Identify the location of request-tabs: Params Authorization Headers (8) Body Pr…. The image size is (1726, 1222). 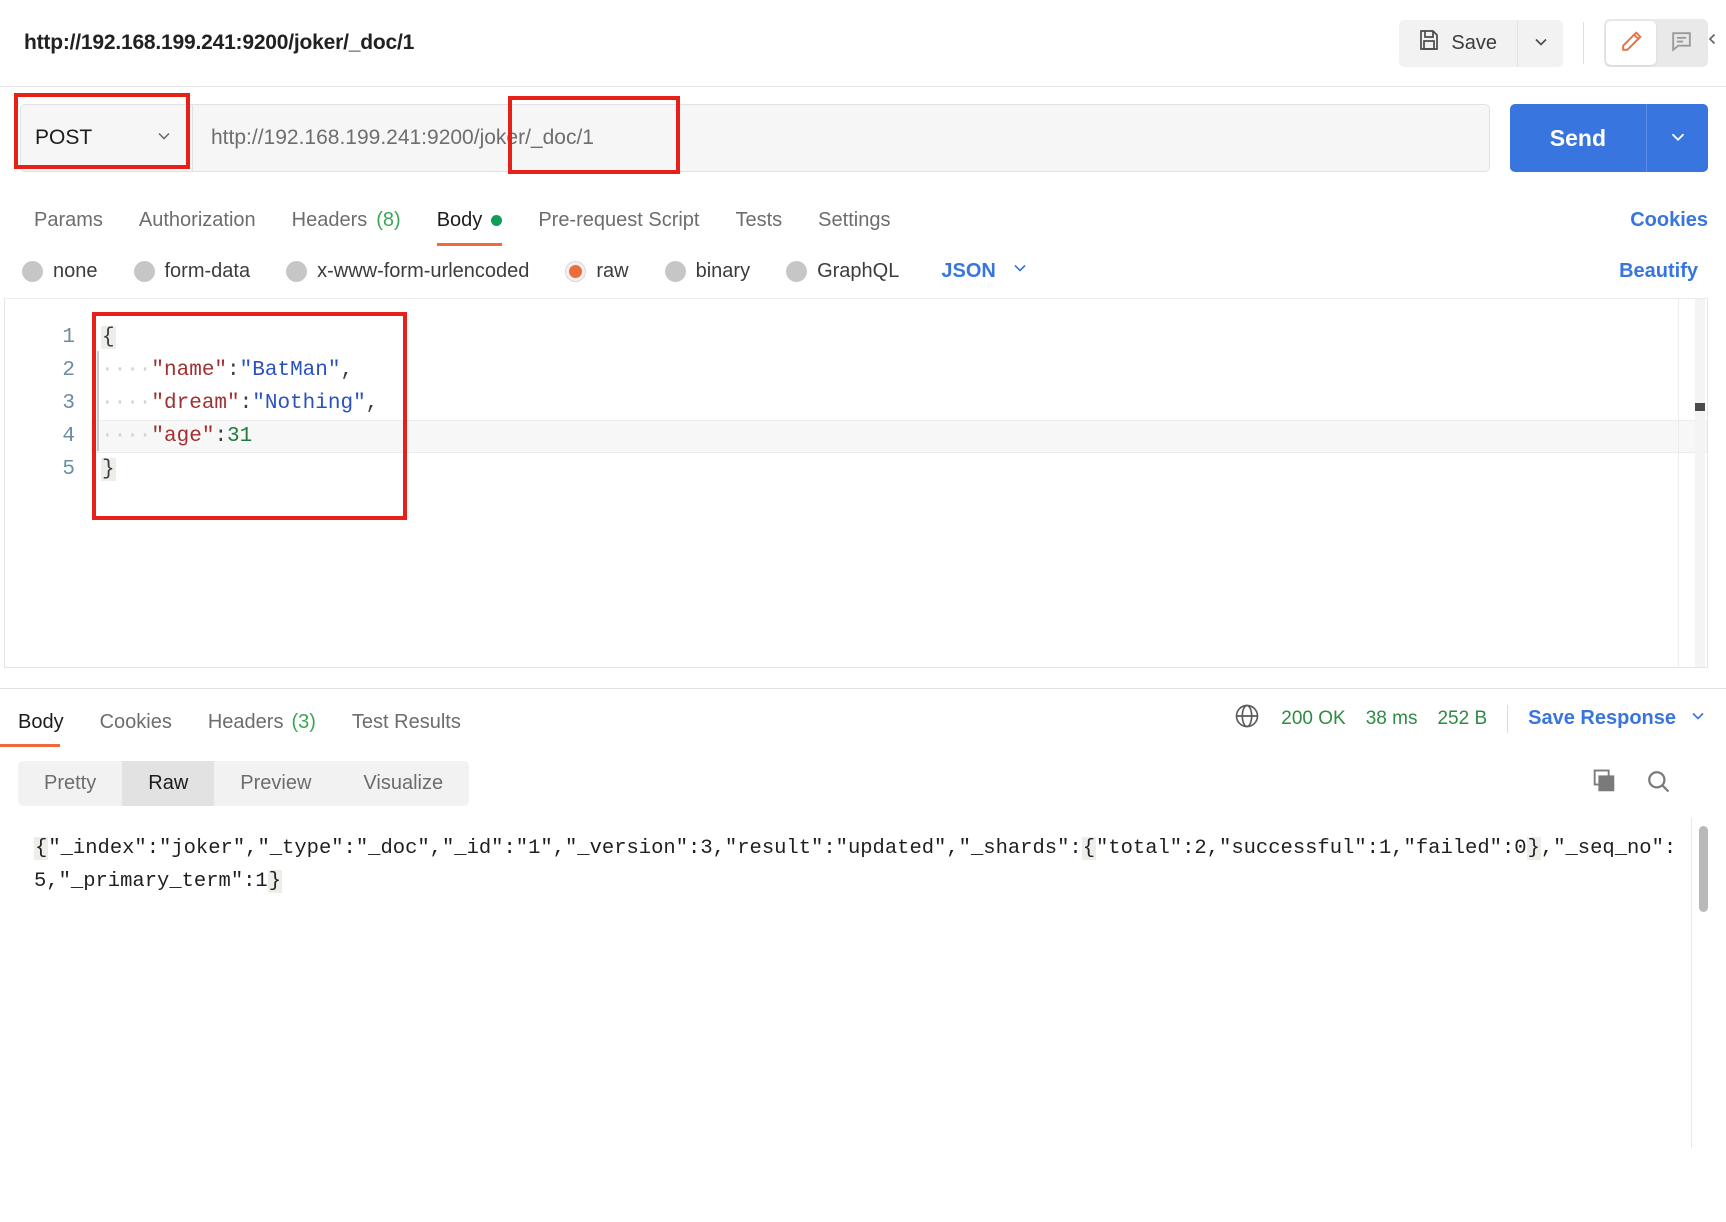
(863, 217).